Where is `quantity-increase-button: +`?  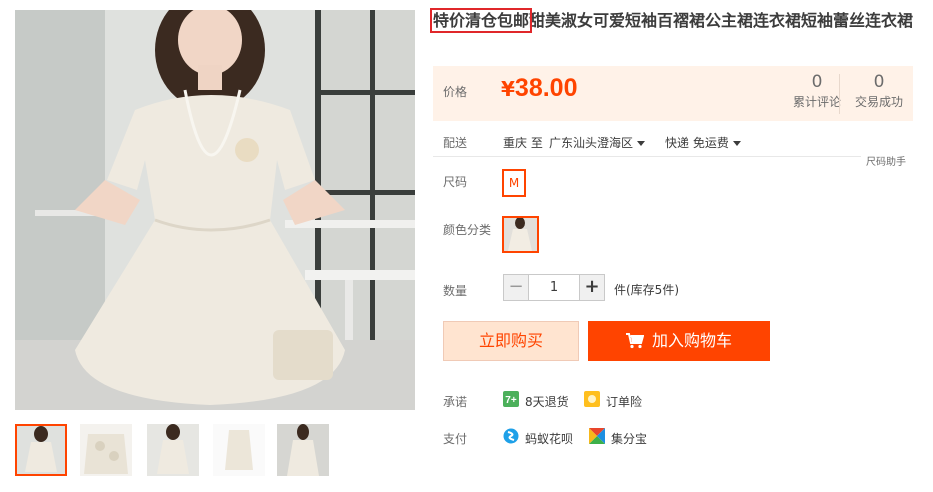
quantity-increase-button: + is located at coordinates (592, 287).